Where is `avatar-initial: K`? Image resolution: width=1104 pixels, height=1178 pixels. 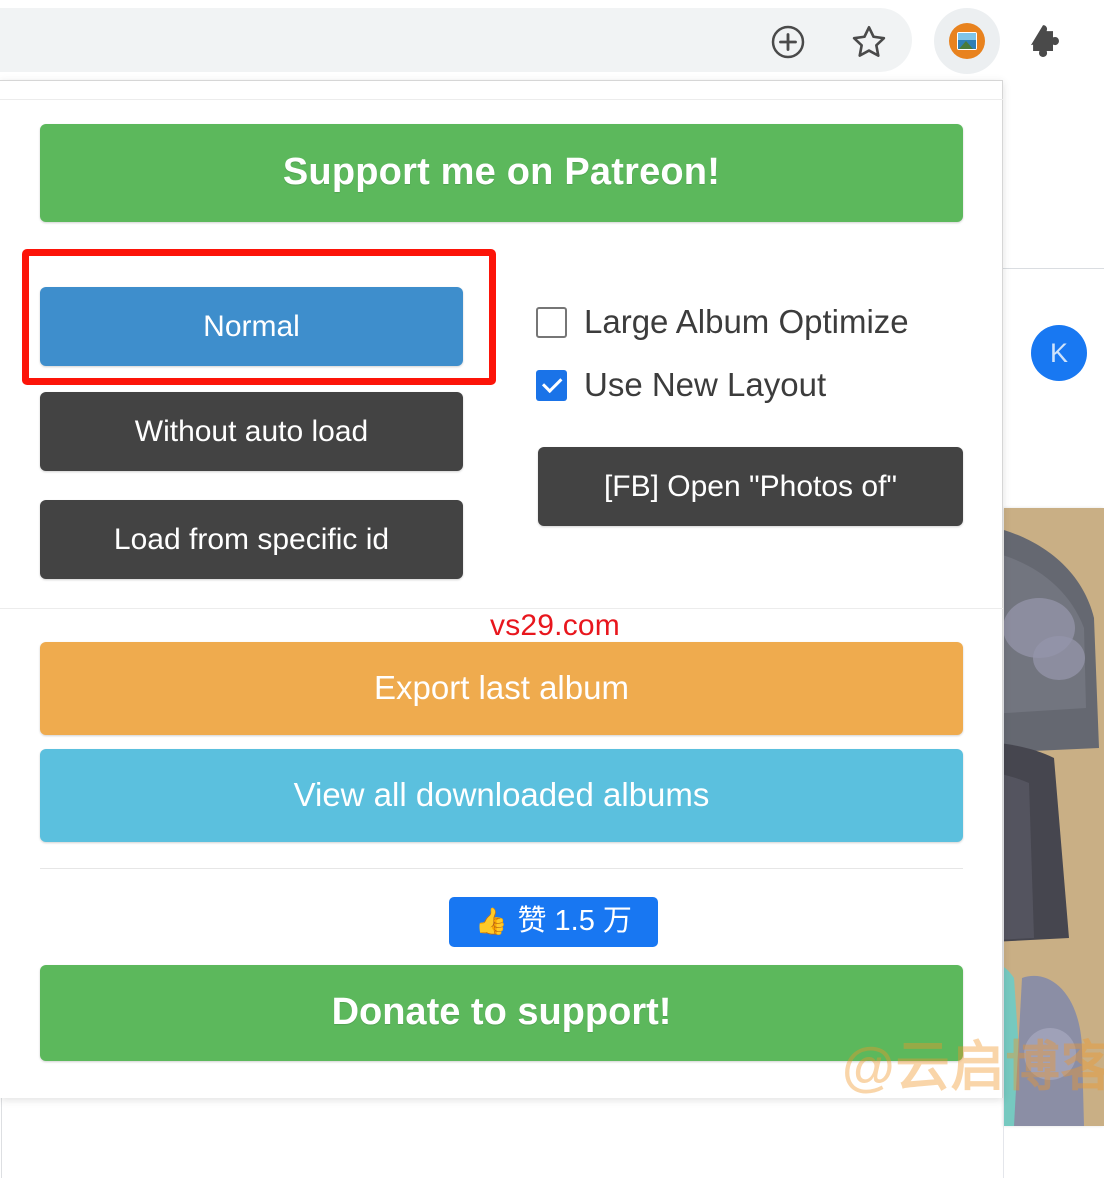
avatar-initial: K is located at coordinates (1058, 352).